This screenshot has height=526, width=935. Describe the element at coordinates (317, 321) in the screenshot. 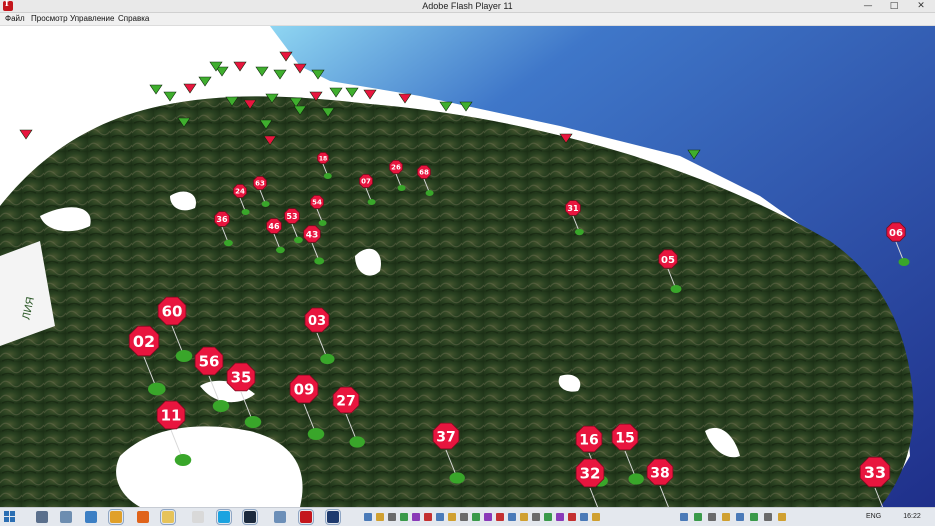

I see `marker-label: 03` at that location.